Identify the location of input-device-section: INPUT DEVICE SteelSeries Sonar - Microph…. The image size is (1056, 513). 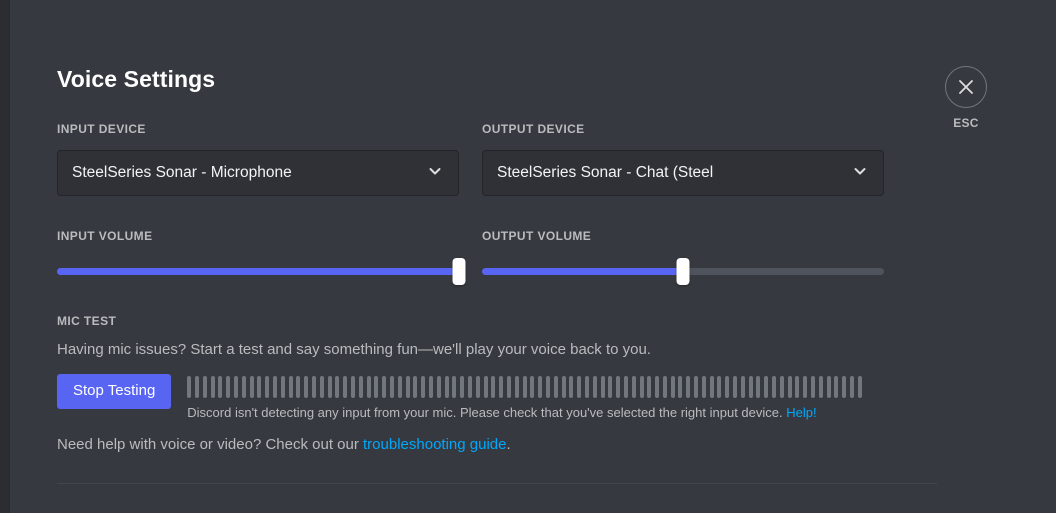
(258, 159).